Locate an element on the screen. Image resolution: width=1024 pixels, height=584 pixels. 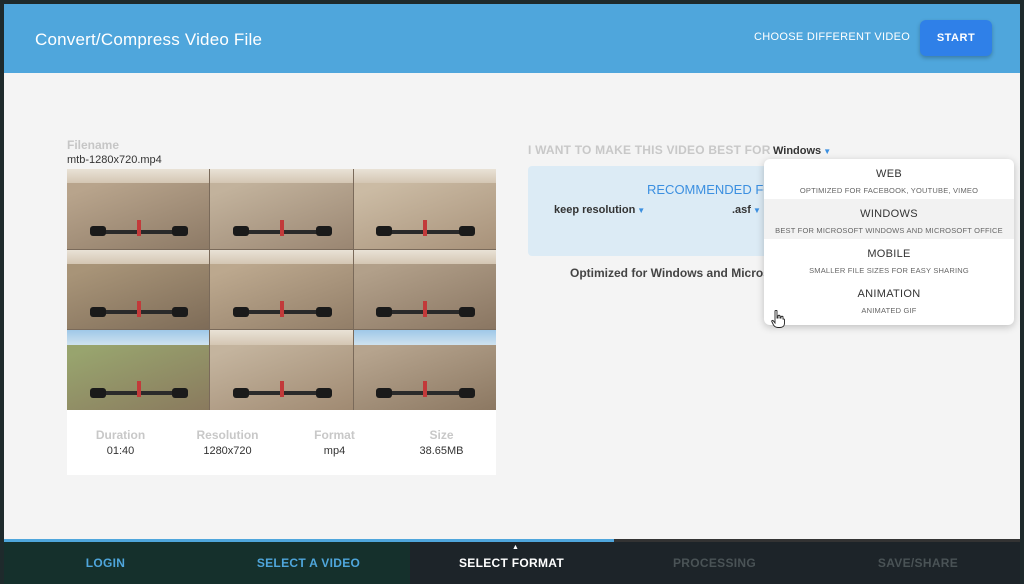
dropdown-item-title: WINDOWS is located at coordinates (889, 214).